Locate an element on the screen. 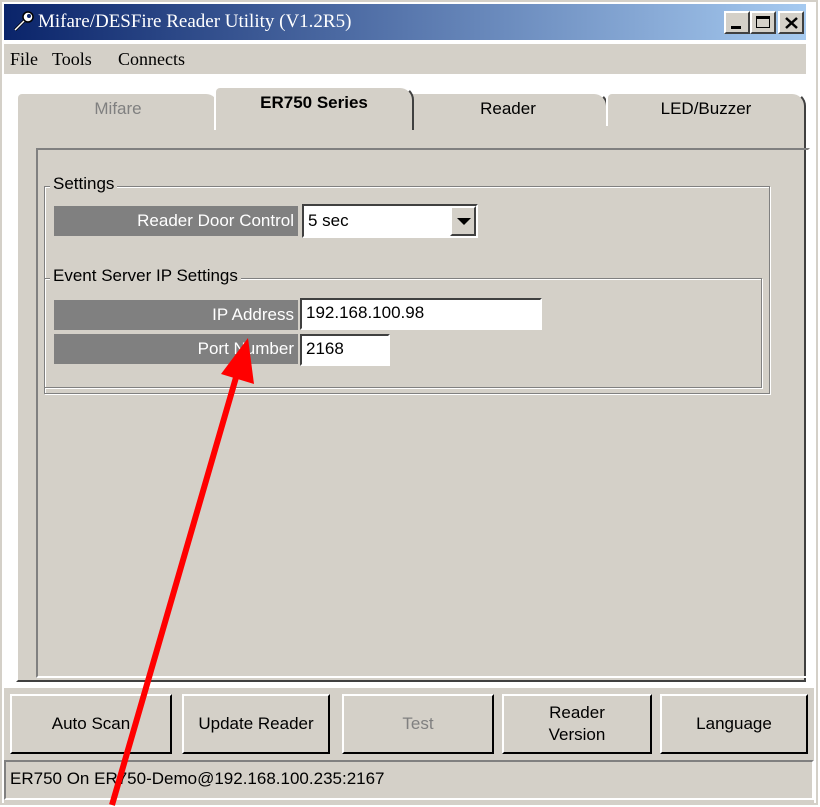 The image size is (820, 807). update-reader-button: Update Reader is located at coordinates (256, 724).